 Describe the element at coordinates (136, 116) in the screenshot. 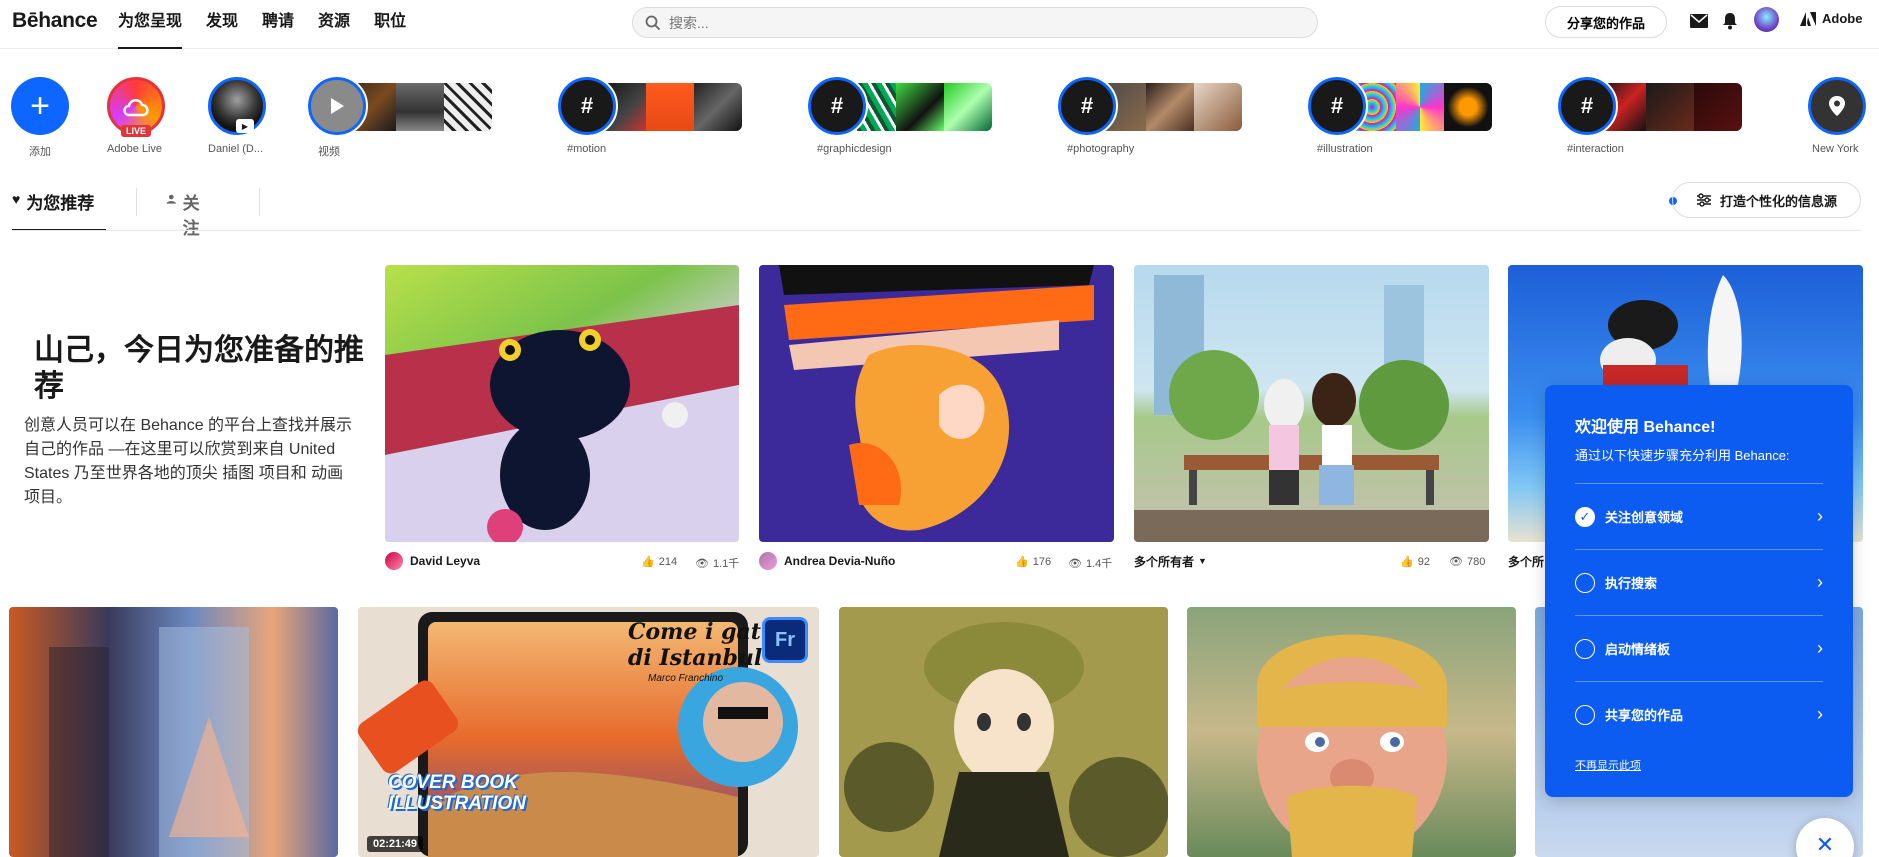

I see `story-adobe-live: LIVE Adobe Live` at that location.